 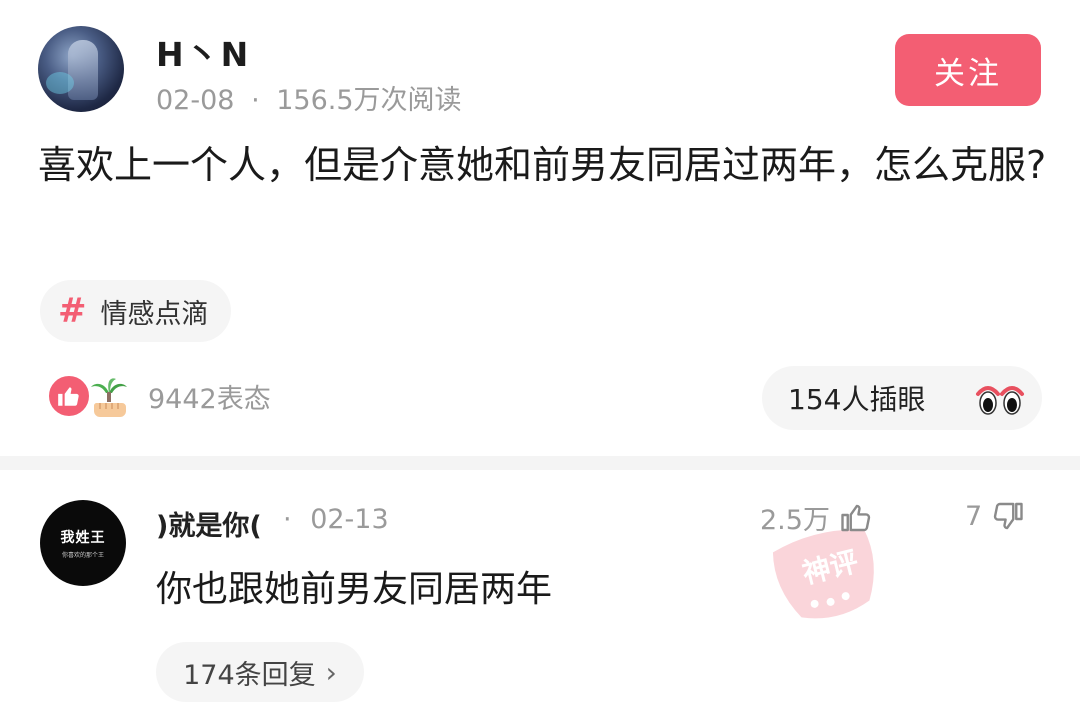 What do you see at coordinates (203, 52) in the screenshot?
I see `author-name: H丶N` at bounding box center [203, 52].